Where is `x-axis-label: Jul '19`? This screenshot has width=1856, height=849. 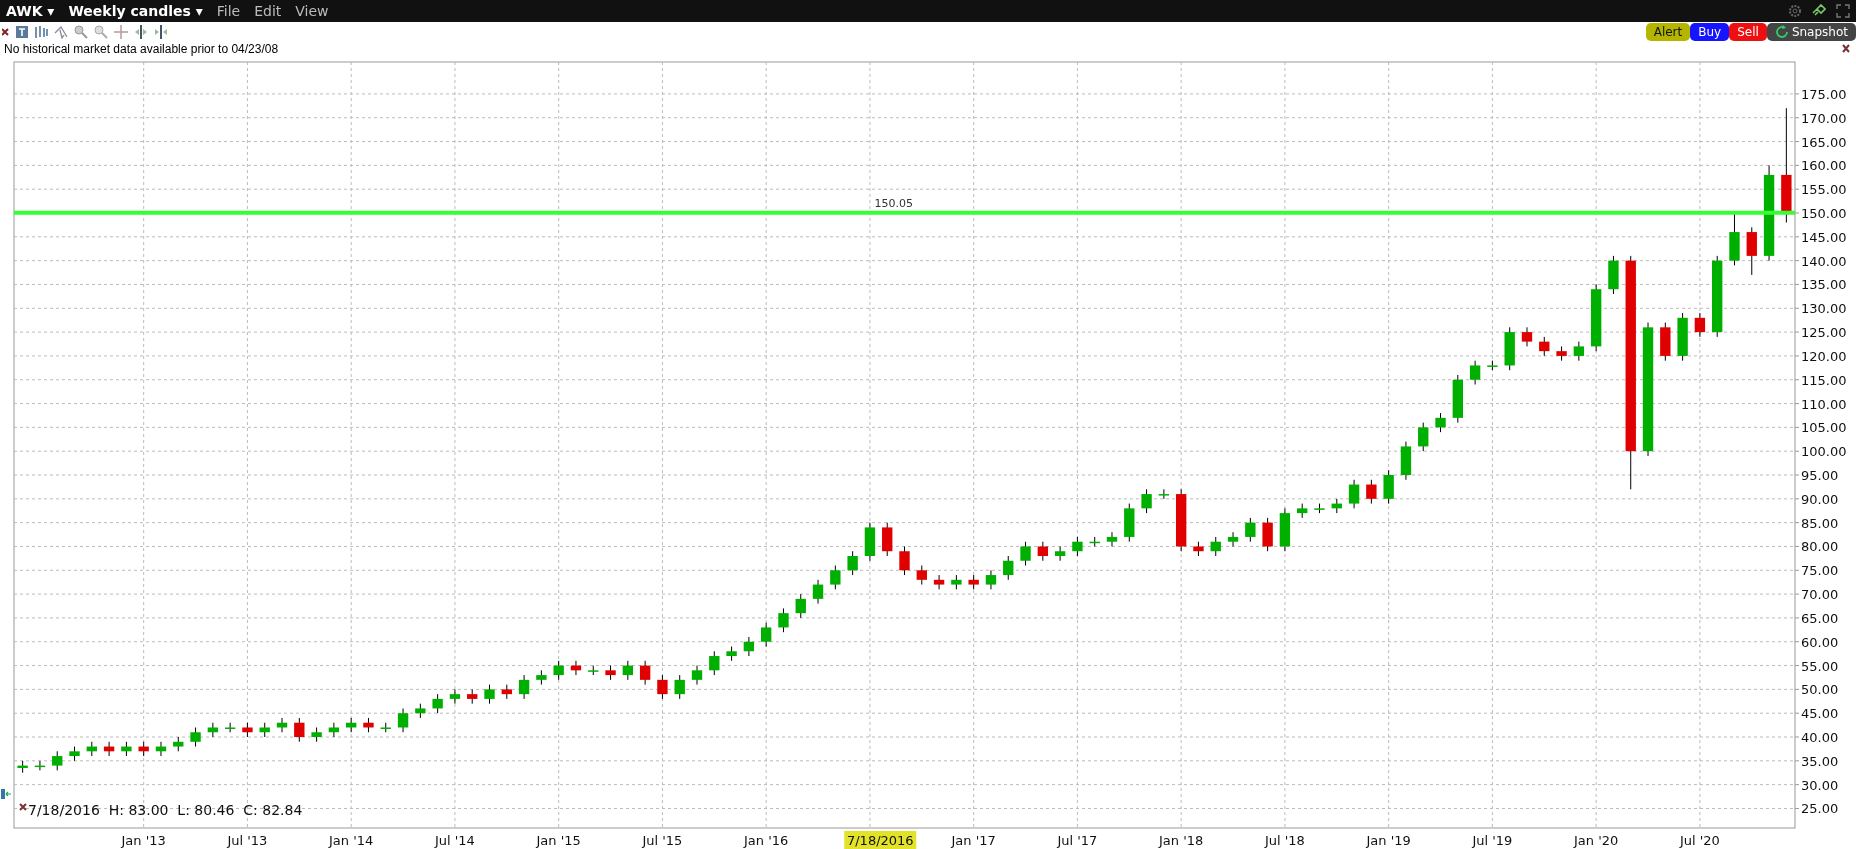
x-axis-label: Jul '19 is located at coordinates (1492, 840).